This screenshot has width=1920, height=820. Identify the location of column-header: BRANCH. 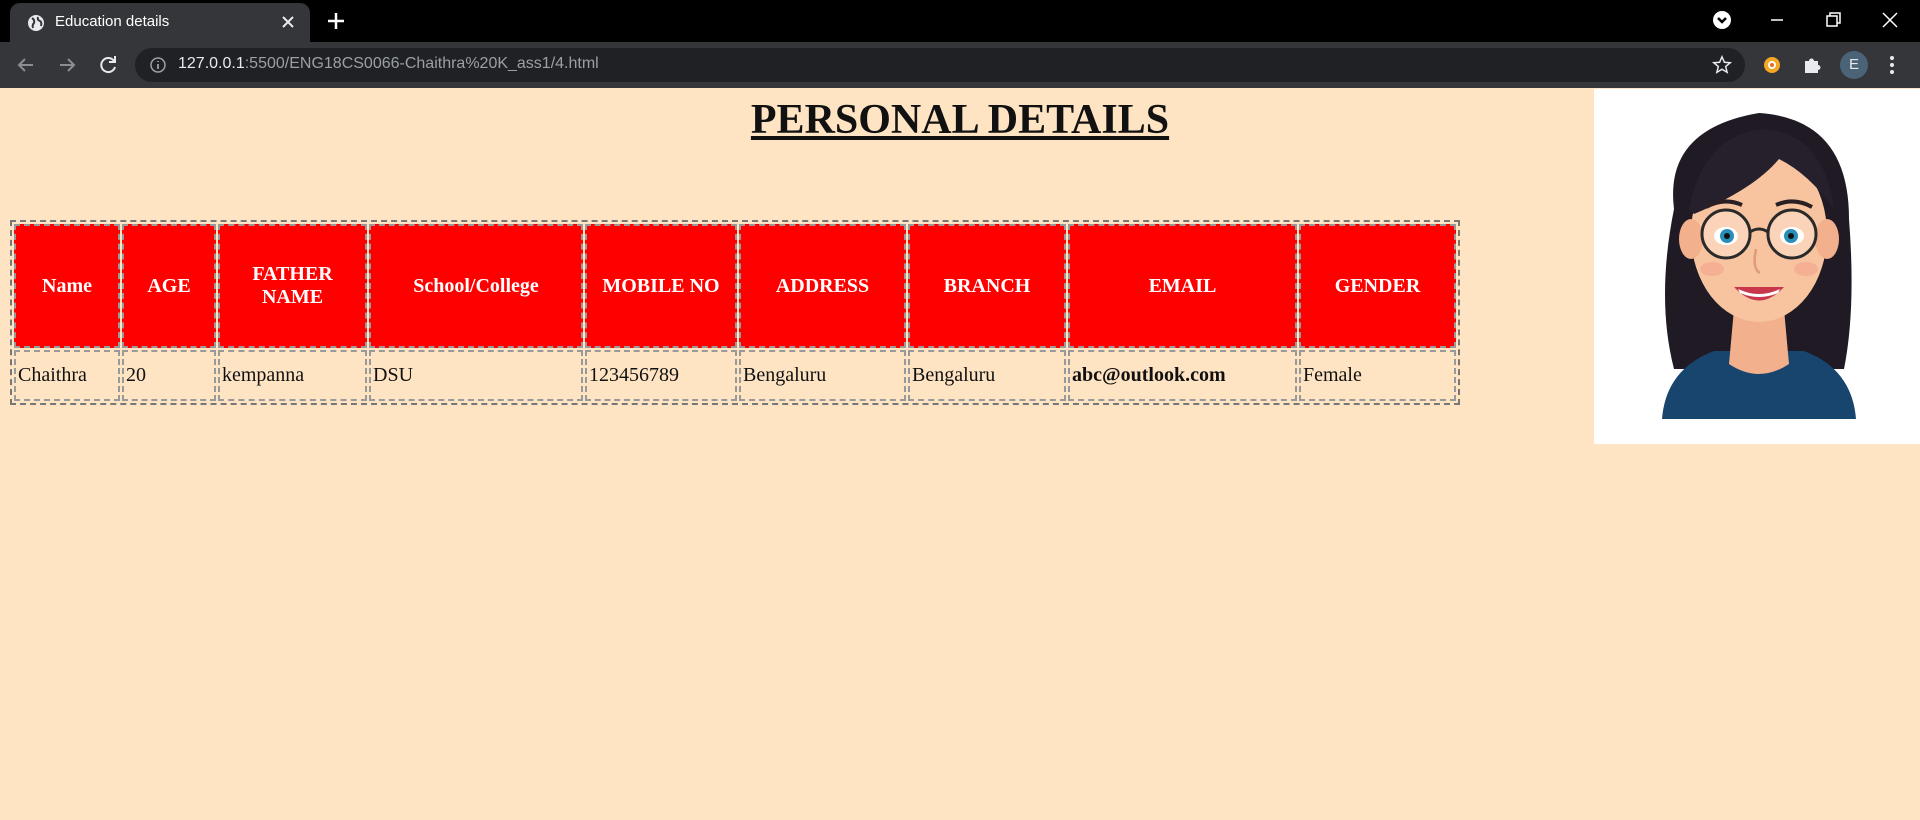
(987, 286).